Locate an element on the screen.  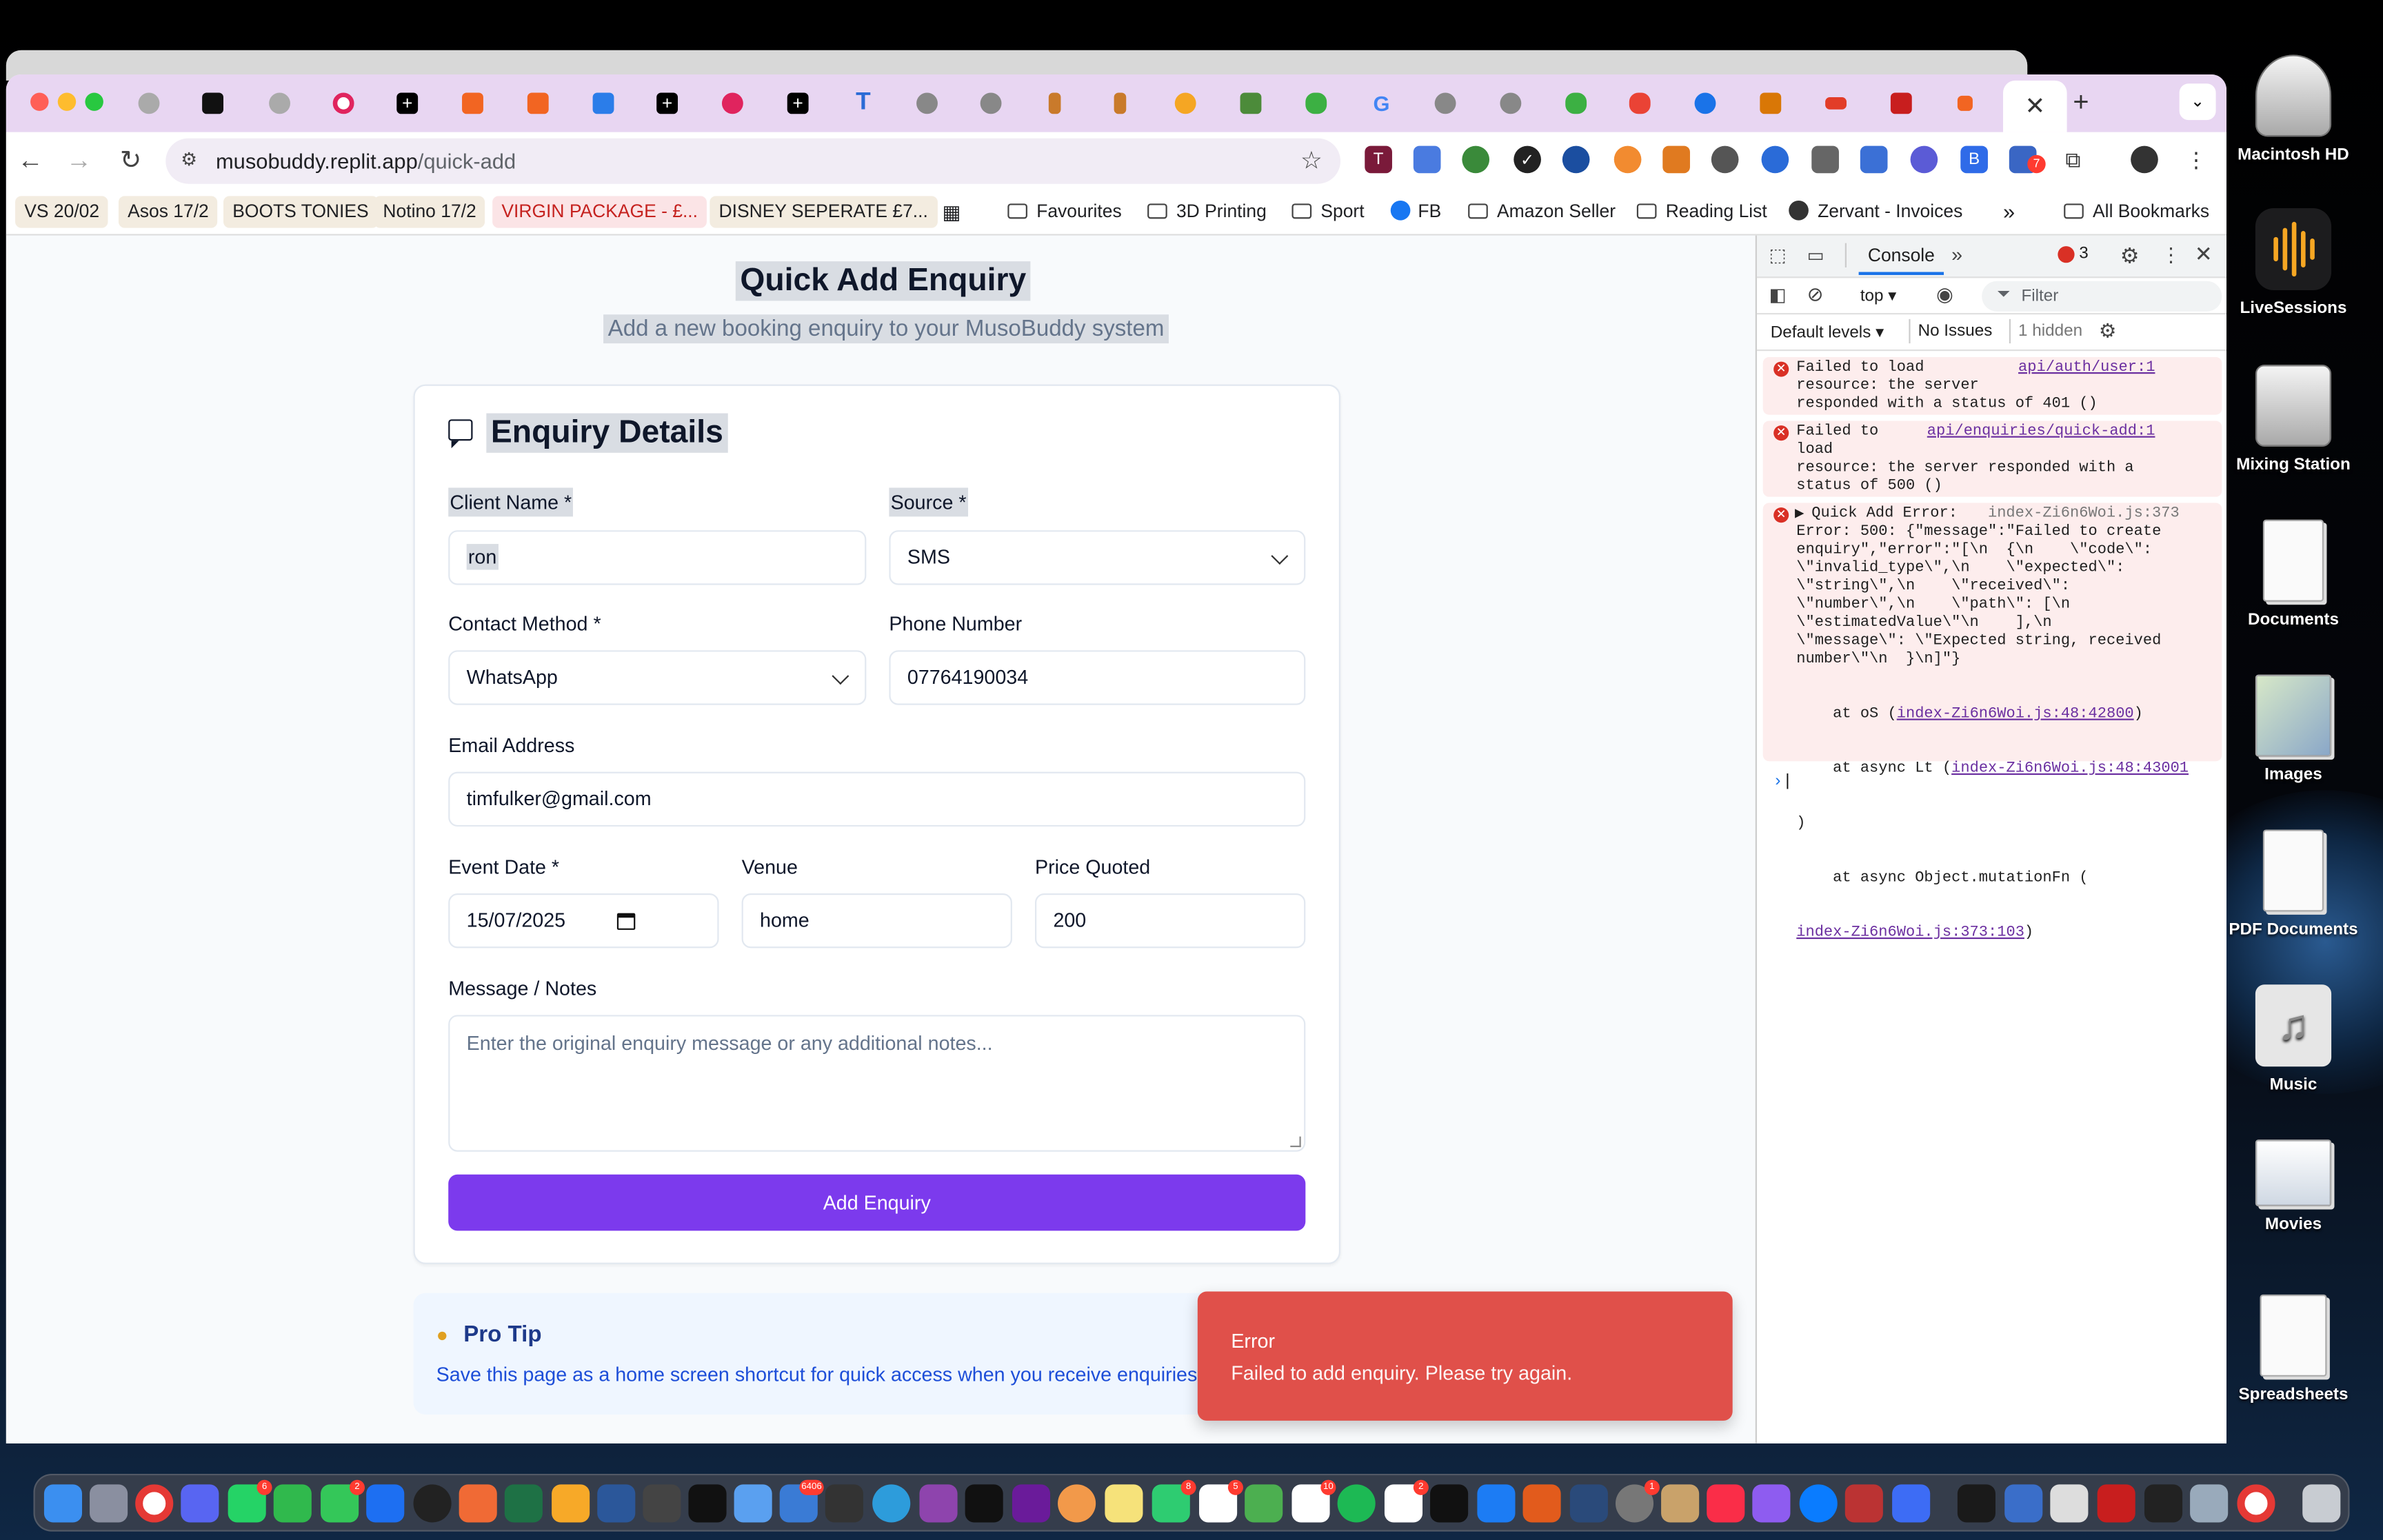
facetime-icon: 8 is located at coordinates (1174, 1501).